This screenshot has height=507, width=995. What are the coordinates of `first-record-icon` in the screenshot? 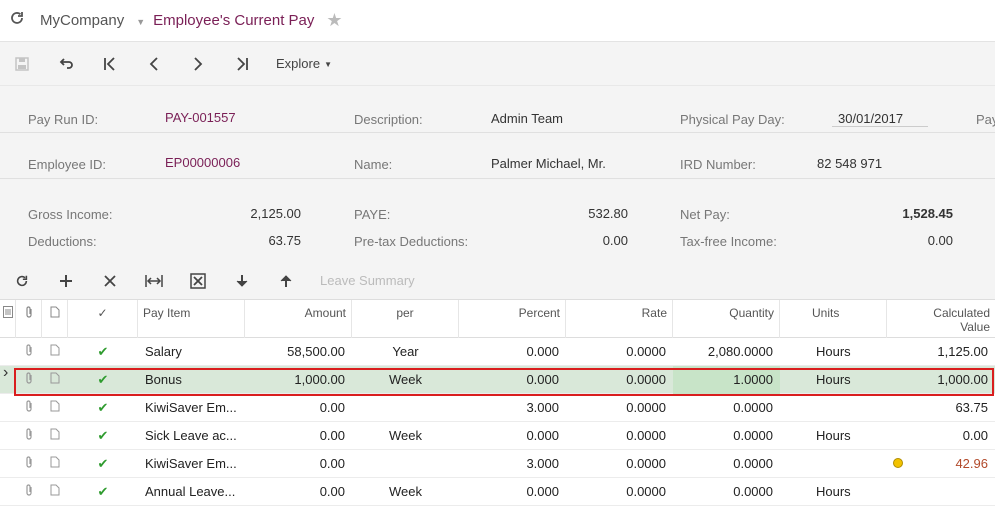 It's located at (110, 64).